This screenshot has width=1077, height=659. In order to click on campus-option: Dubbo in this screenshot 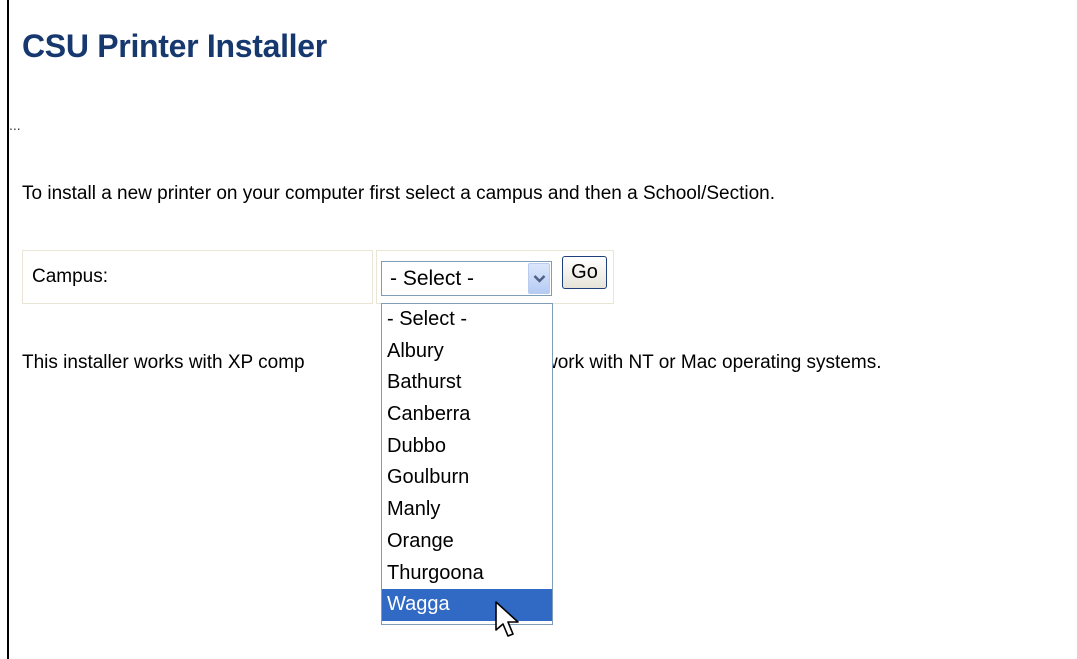, I will do `click(467, 447)`.